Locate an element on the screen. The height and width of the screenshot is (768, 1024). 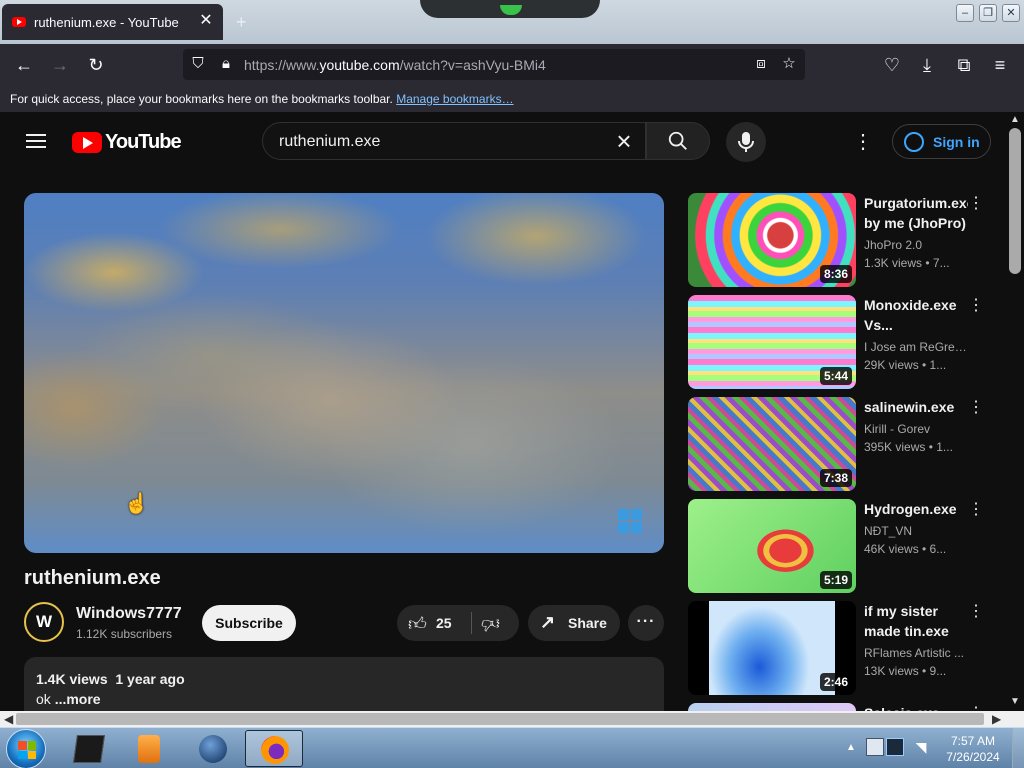
channel-name: Windows7777 is located at coordinates (129, 614).